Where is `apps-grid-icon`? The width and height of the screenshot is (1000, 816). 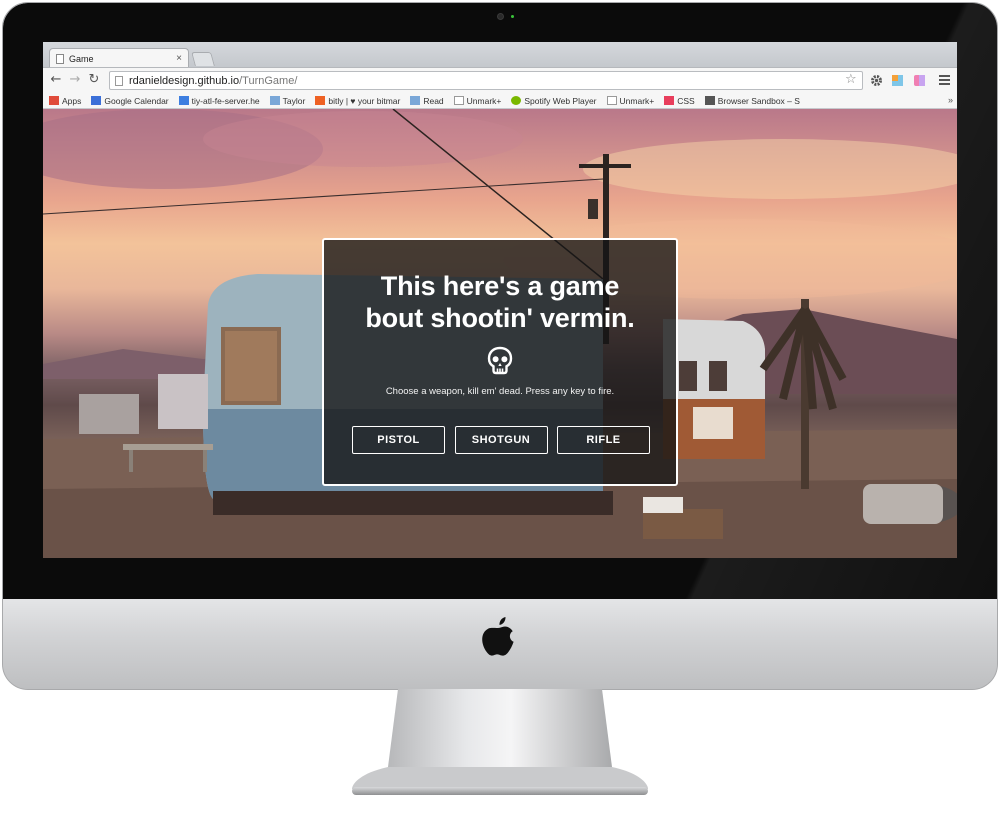
apps-grid-icon is located at coordinates (54, 100).